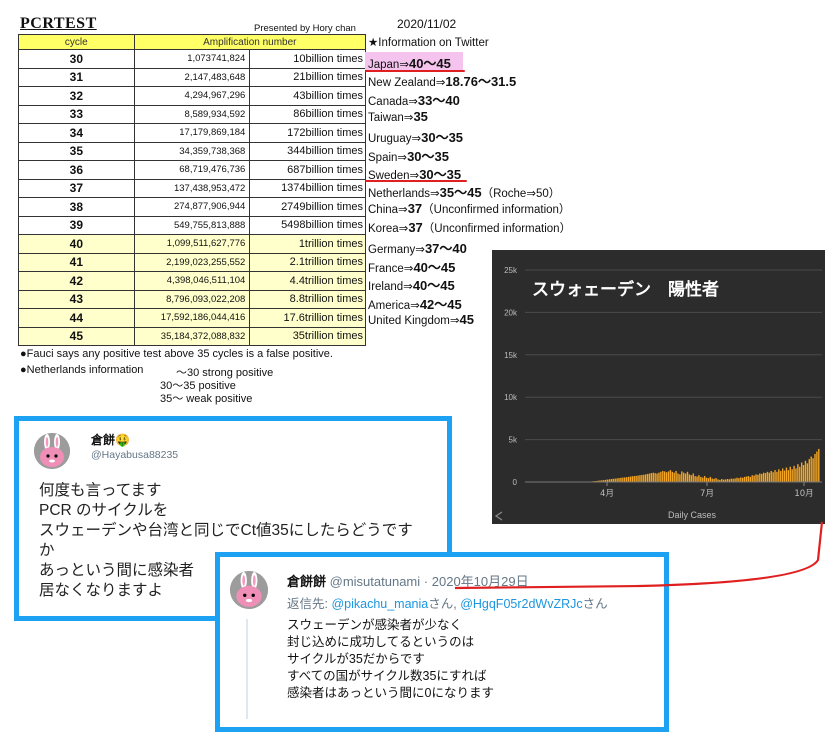  Describe the element at coordinates (307, 318) in the screenshot. I see `times-cell: 17.6trillion times` at that location.